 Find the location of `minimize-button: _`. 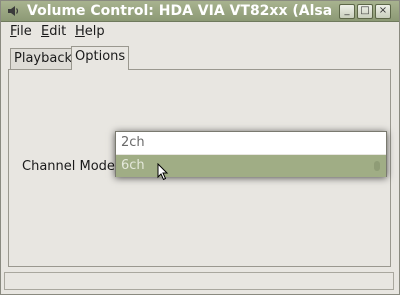

minimize-button: _ is located at coordinates (347, 11).